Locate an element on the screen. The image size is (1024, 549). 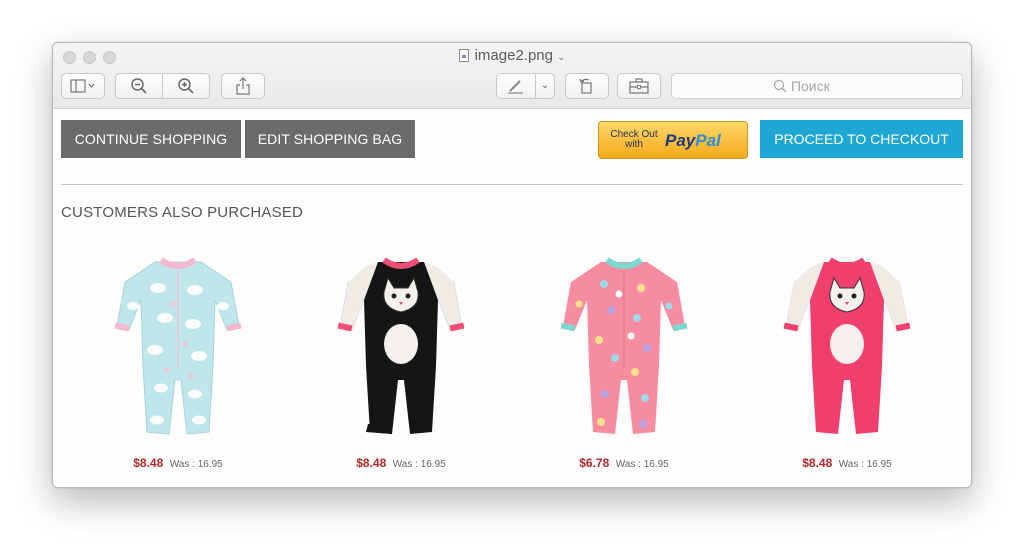
product-image-black-cat-pajama is located at coordinates (401, 348).